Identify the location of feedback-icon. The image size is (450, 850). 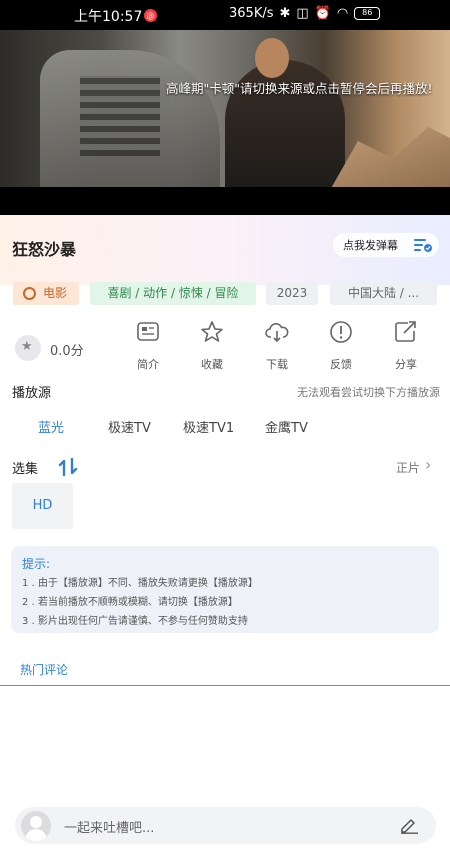
(341, 332).